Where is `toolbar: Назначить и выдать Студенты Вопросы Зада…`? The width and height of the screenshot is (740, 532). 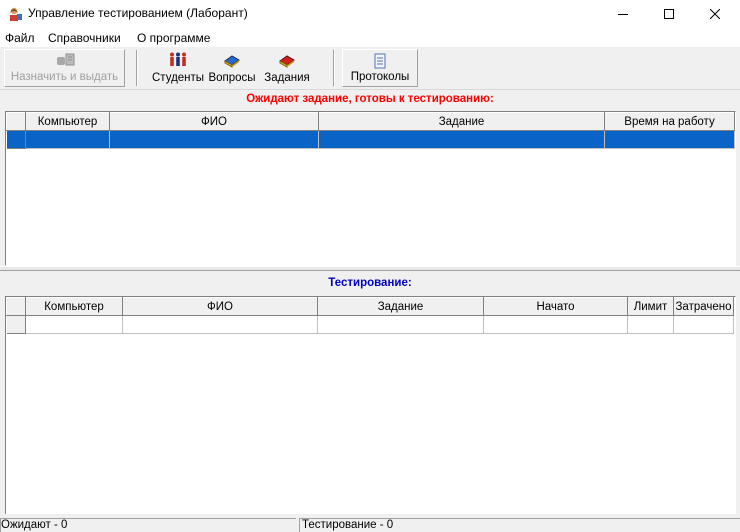 toolbar: Назначить и выдать Студенты Вопросы Зада… is located at coordinates (370, 68).